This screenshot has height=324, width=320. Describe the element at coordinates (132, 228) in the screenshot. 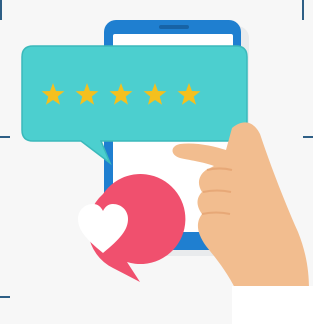

I see `heart-bubble` at that location.